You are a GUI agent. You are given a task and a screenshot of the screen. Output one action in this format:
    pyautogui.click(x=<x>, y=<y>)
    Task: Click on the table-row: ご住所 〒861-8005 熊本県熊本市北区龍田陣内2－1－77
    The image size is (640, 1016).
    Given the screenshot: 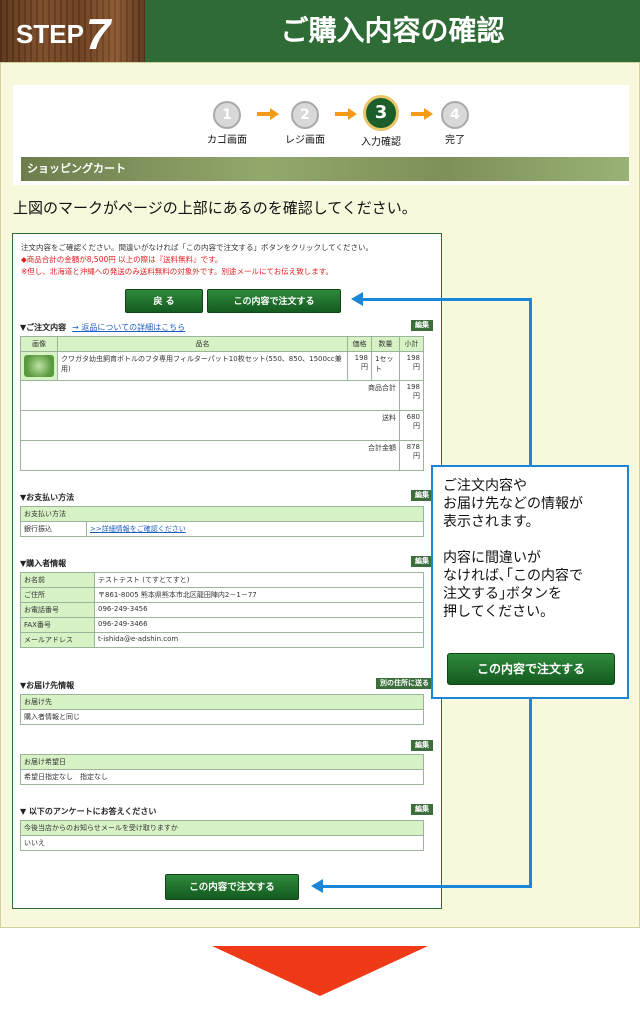 What is the action you would take?
    pyautogui.click(x=222, y=595)
    